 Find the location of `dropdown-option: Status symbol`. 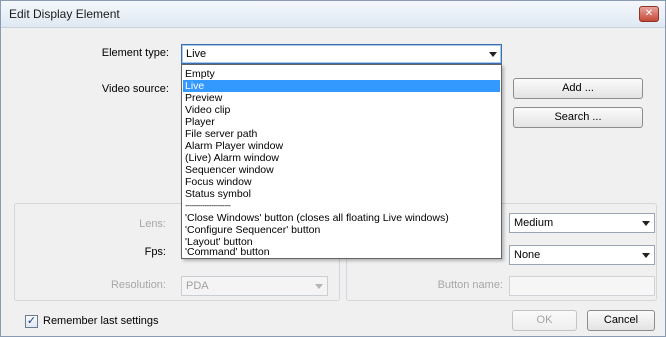

dropdown-option: Status symbol is located at coordinates (341, 194).